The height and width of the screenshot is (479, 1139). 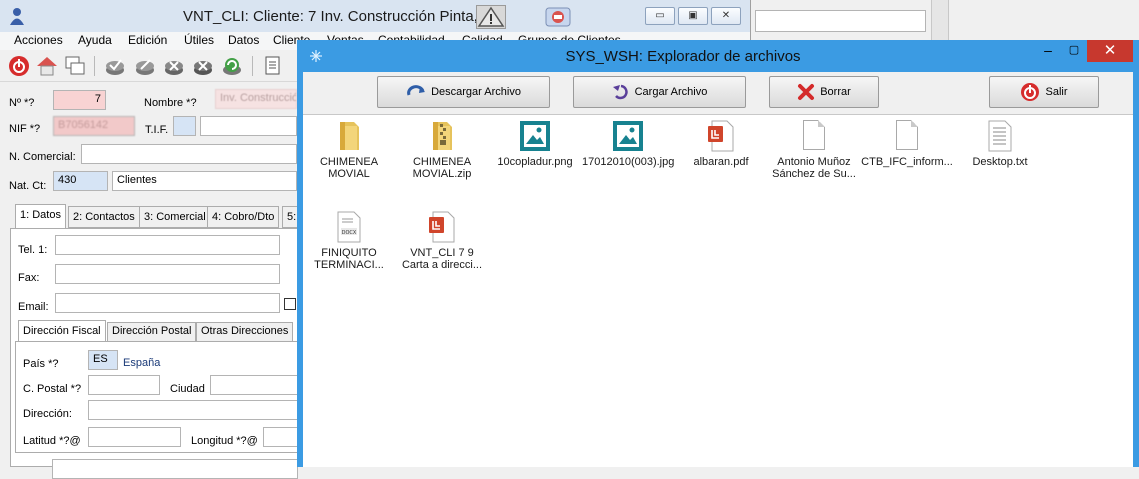 What do you see at coordinates (939, 21) in the screenshot?
I see `other-window-scrollbar` at bounding box center [939, 21].